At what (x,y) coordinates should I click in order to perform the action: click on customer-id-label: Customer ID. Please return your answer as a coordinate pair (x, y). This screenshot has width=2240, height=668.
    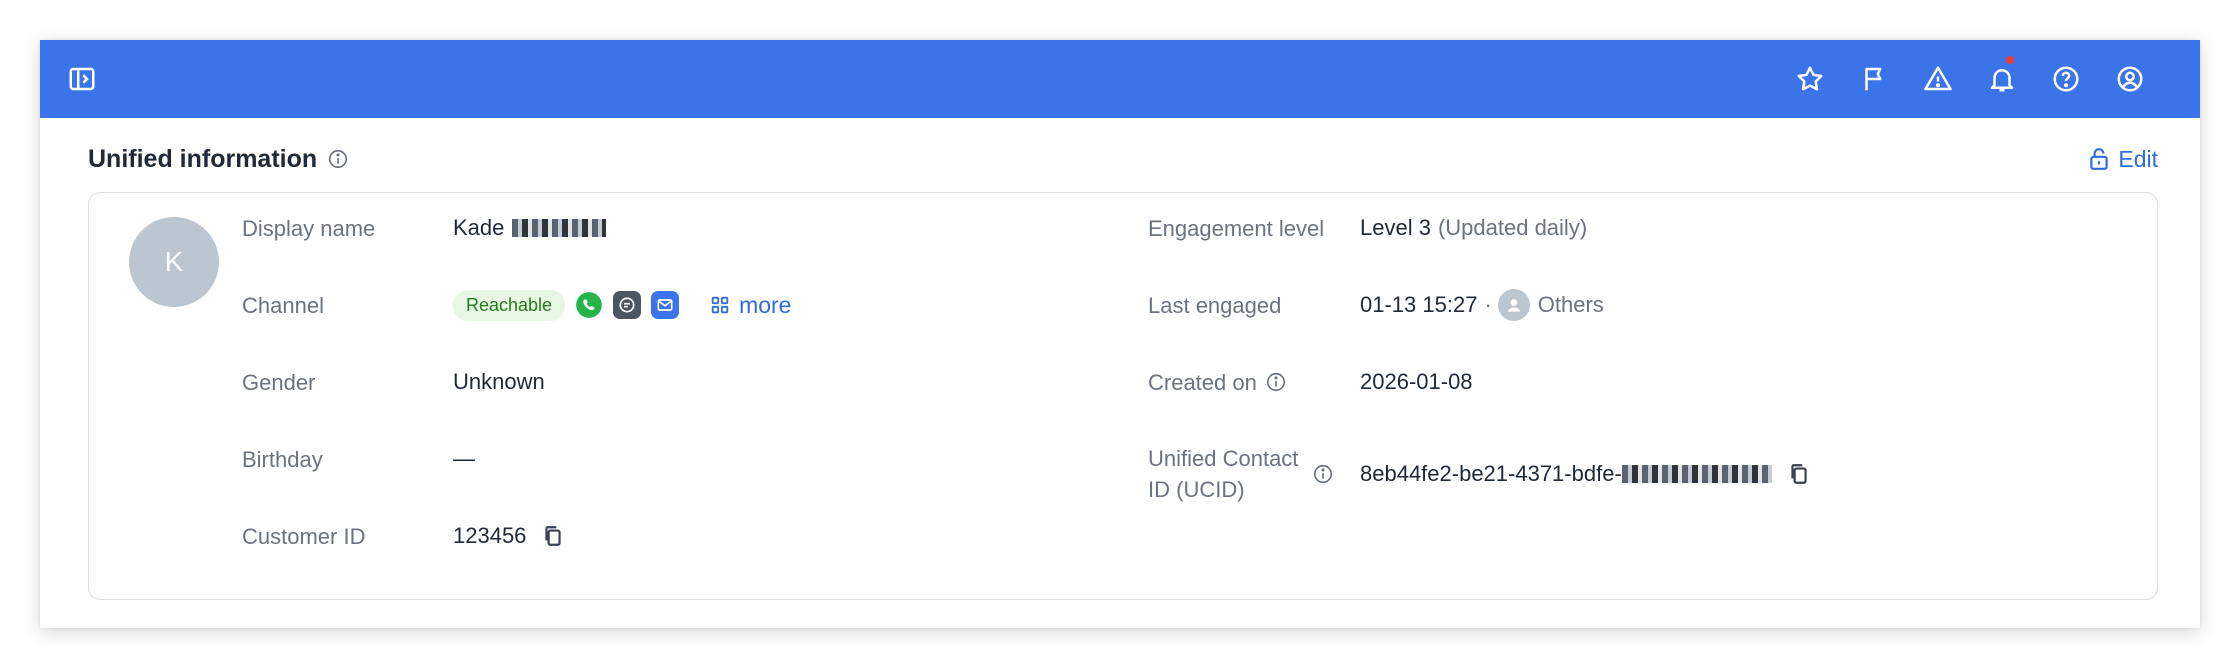
    Looking at the image, I should click on (304, 536).